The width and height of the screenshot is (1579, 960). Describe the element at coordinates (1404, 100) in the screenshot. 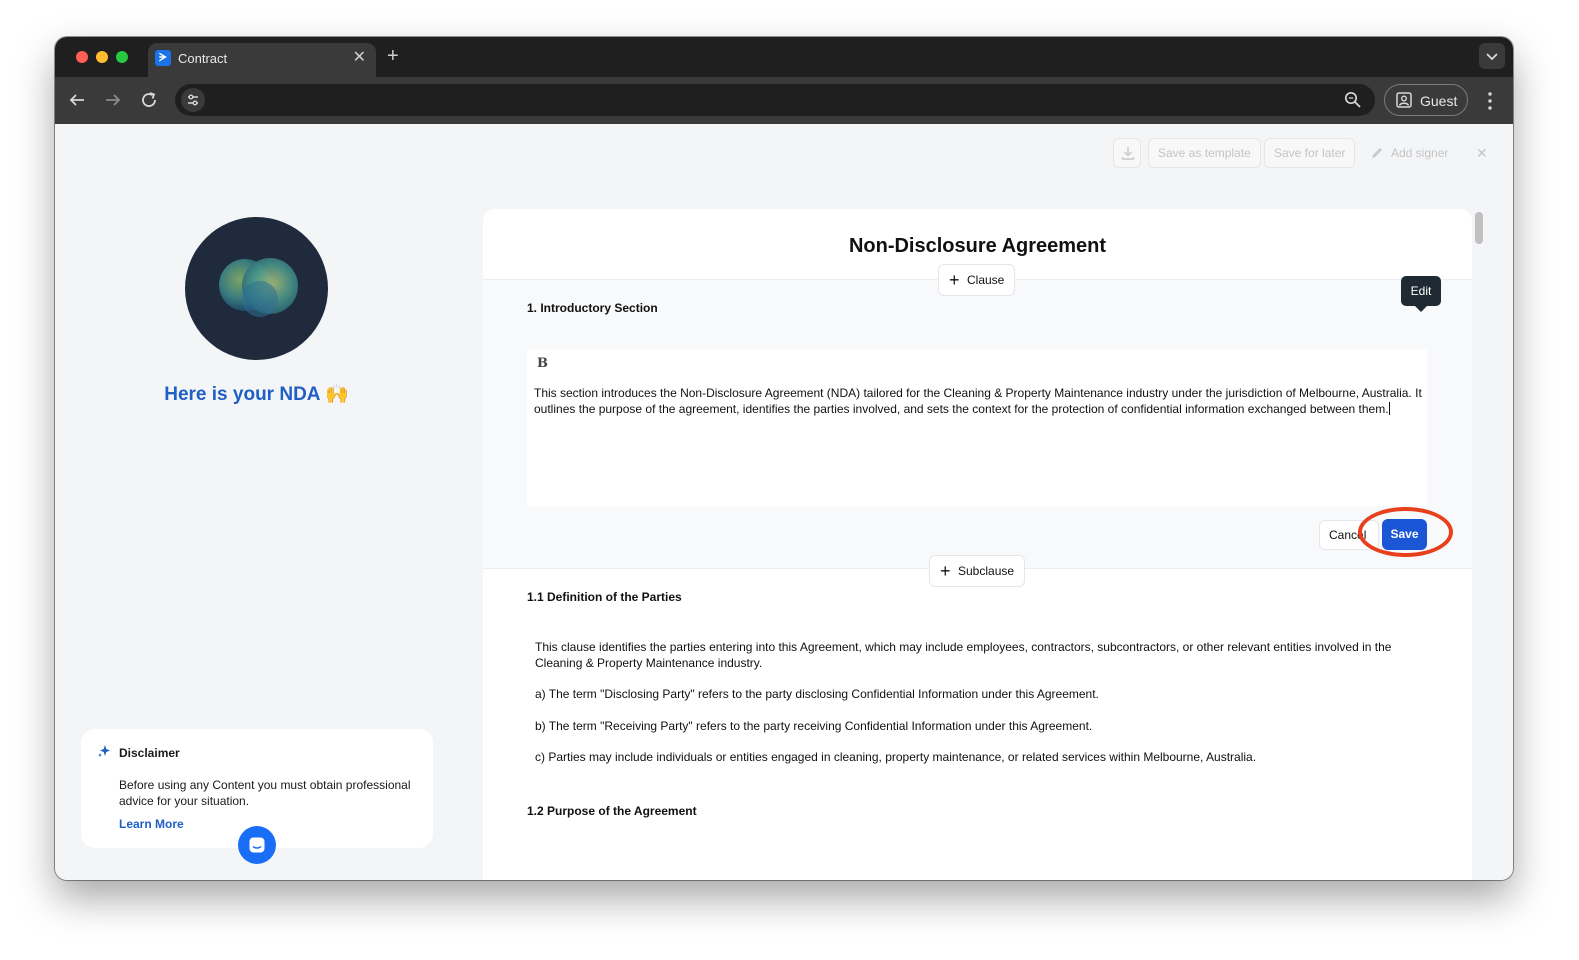

I see `profile-icon` at that location.